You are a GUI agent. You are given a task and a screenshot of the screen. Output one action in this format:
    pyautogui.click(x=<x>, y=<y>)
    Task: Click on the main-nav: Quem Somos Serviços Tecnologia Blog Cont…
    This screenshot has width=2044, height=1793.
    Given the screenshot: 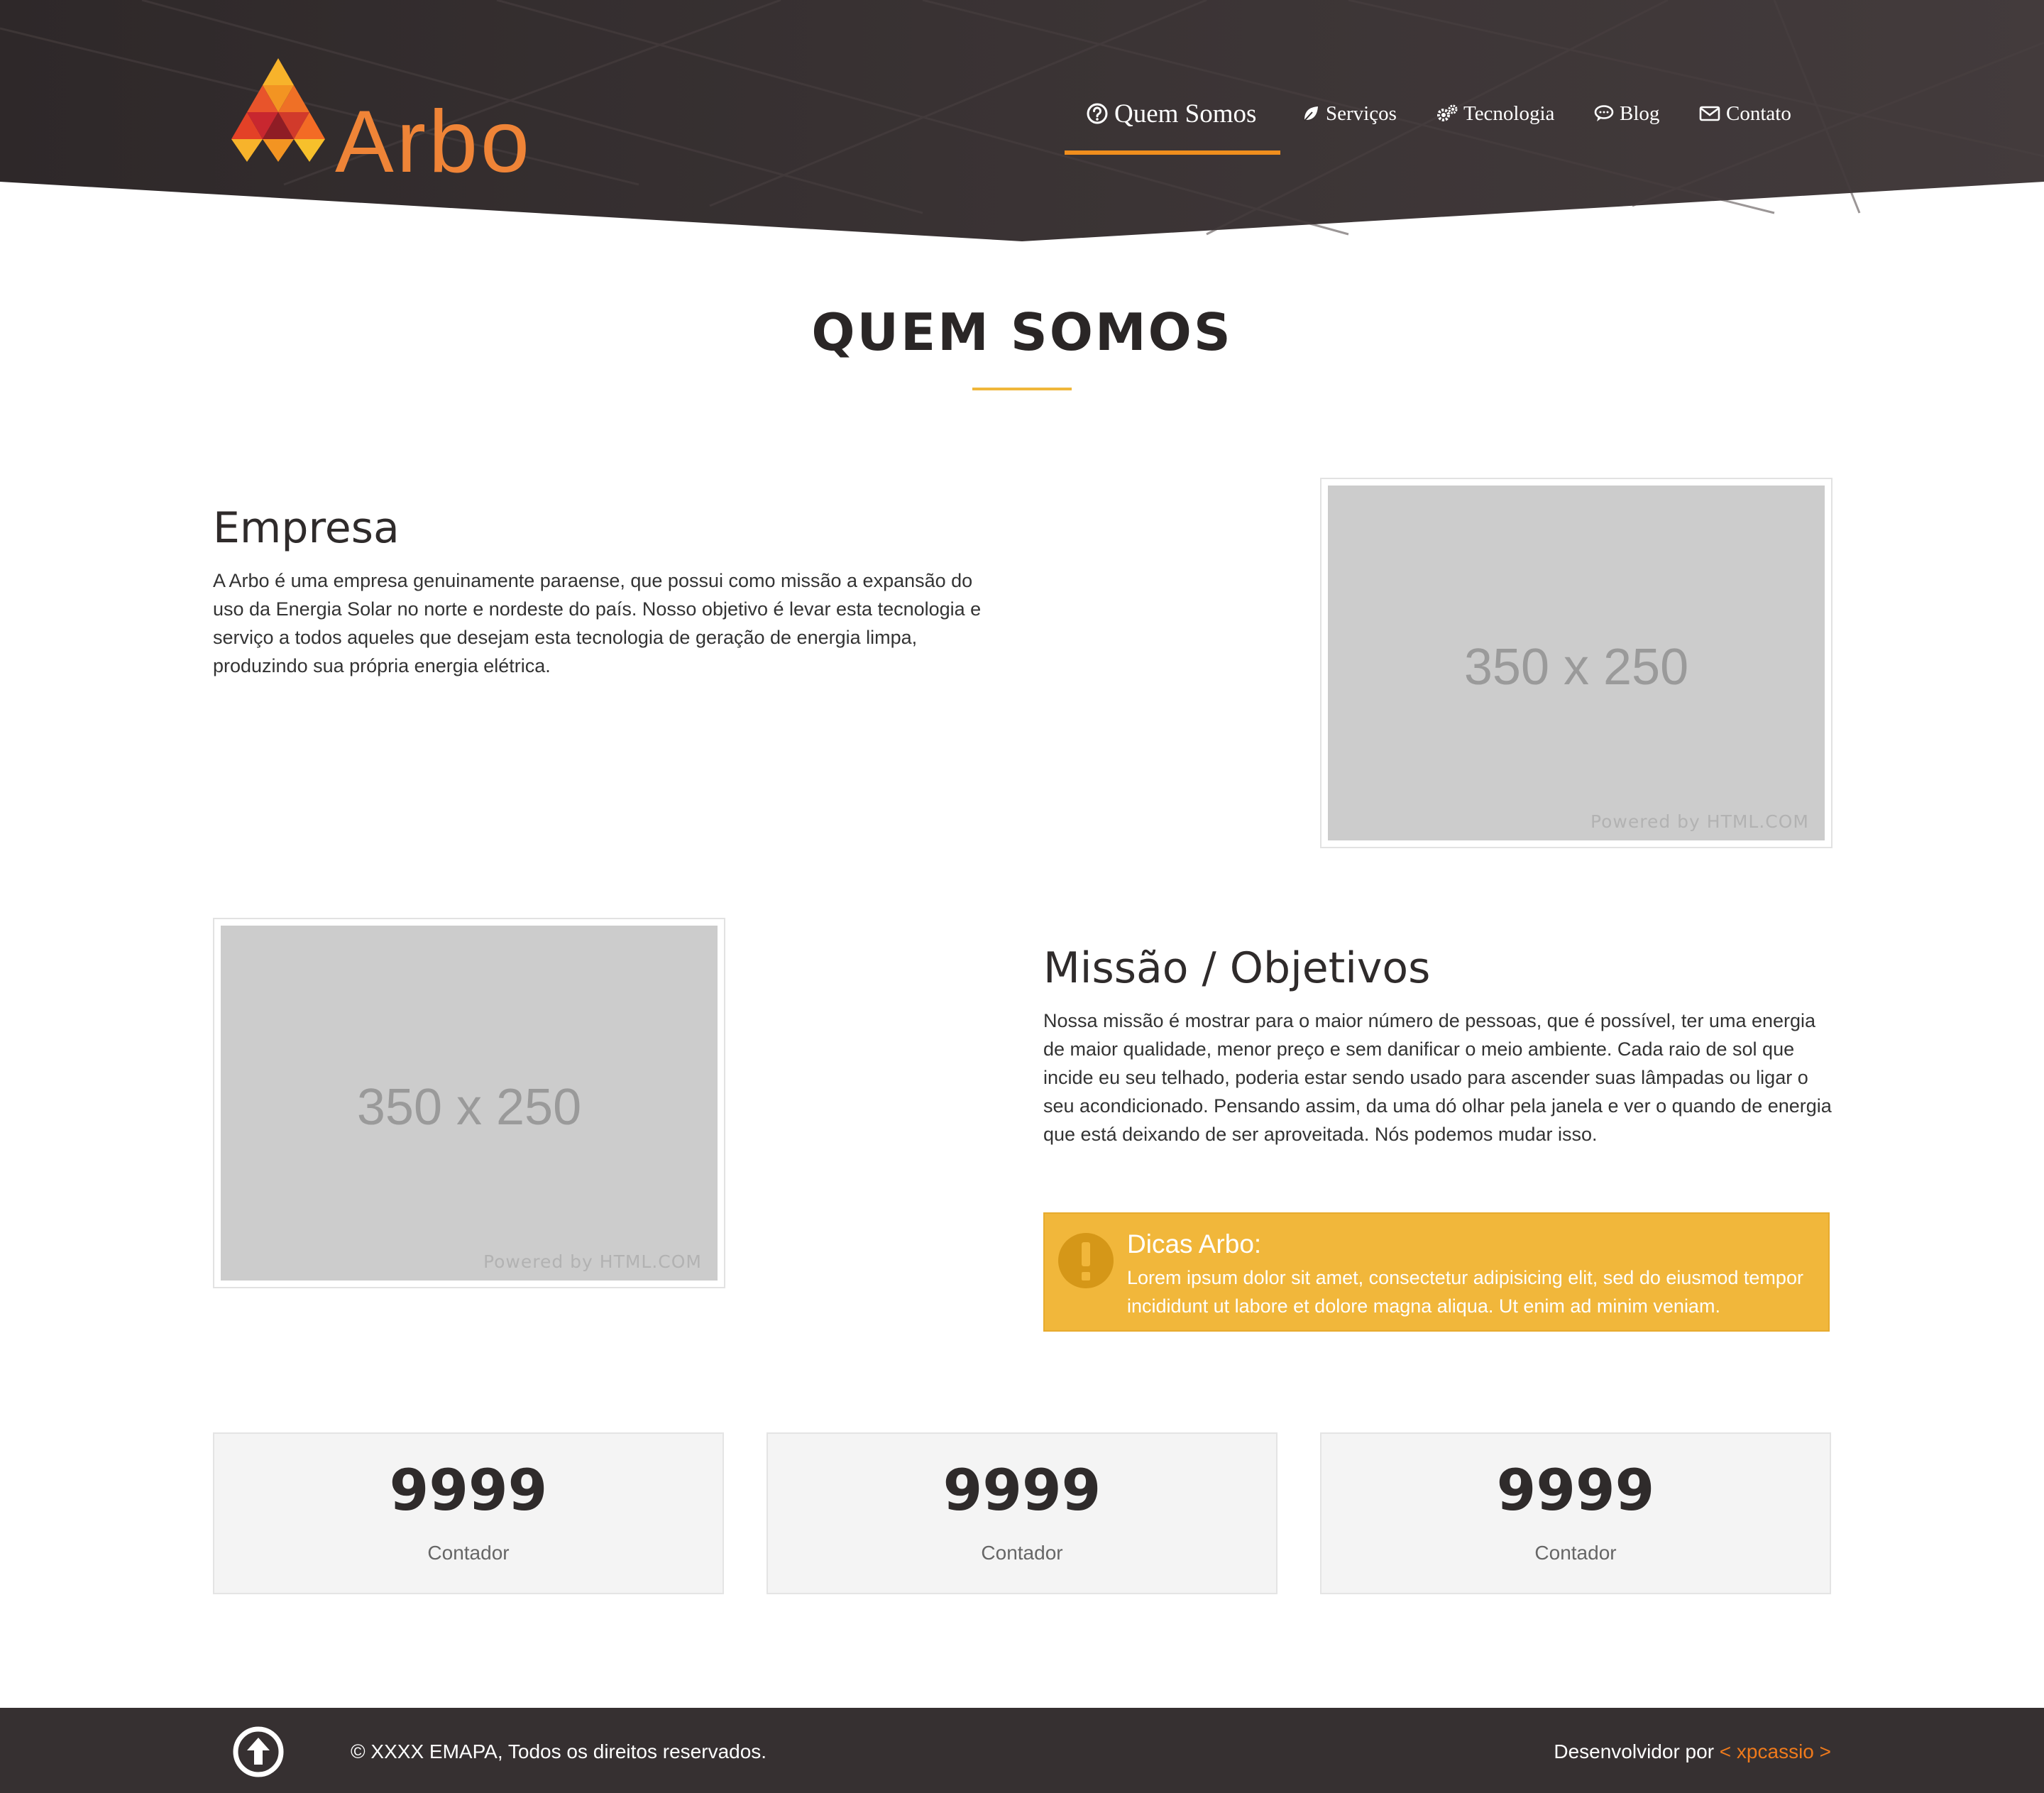 What is the action you would take?
    pyautogui.click(x=1437, y=126)
    